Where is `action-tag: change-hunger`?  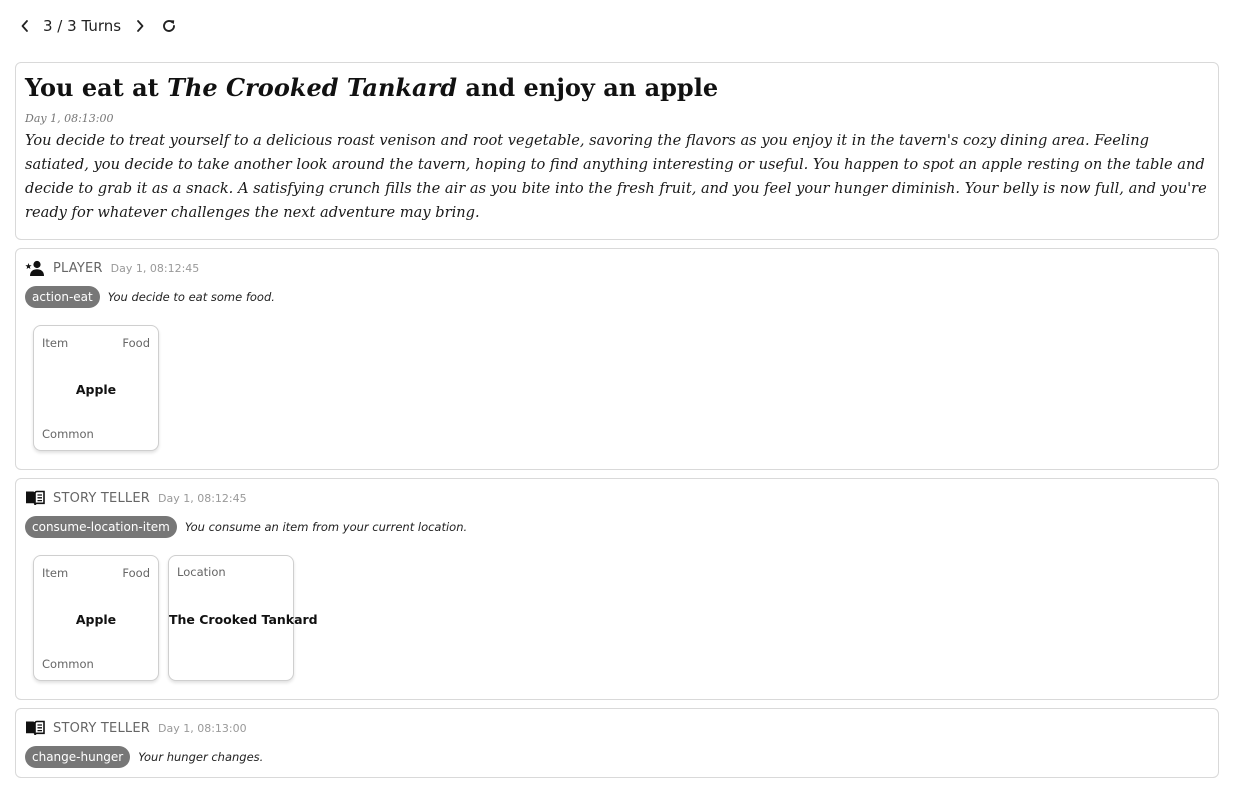
action-tag: change-hunger is located at coordinates (78, 757).